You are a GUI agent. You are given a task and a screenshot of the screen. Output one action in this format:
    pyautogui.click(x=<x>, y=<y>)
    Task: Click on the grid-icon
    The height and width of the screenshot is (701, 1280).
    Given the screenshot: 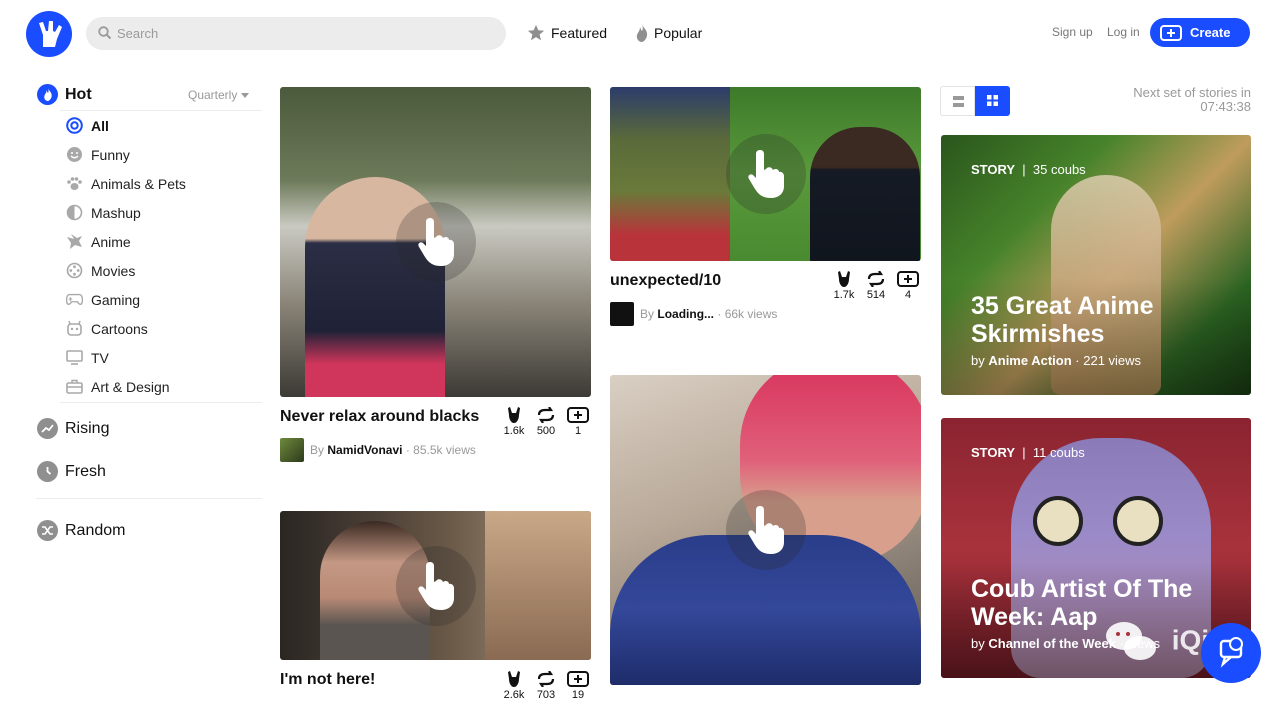 What is the action you would take?
    pyautogui.click(x=992, y=100)
    